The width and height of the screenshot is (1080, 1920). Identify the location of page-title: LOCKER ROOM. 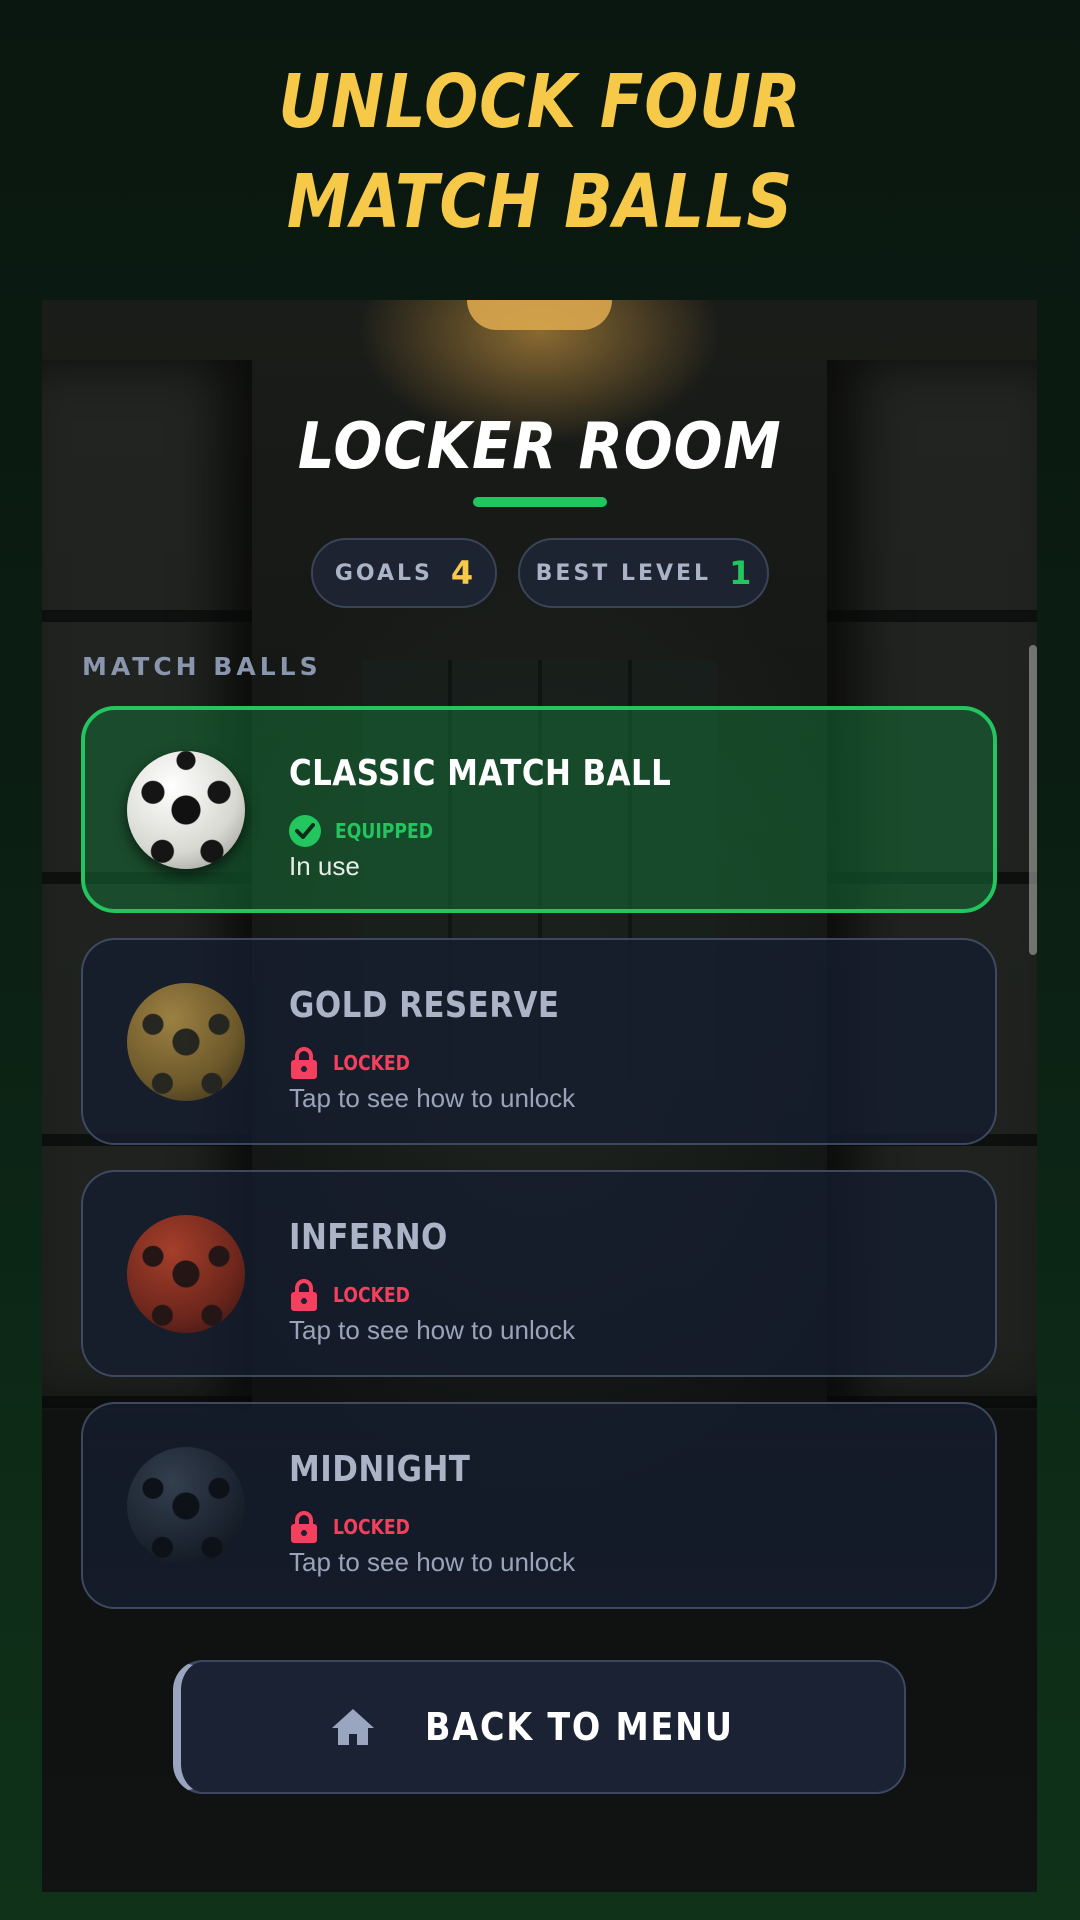
(540, 447).